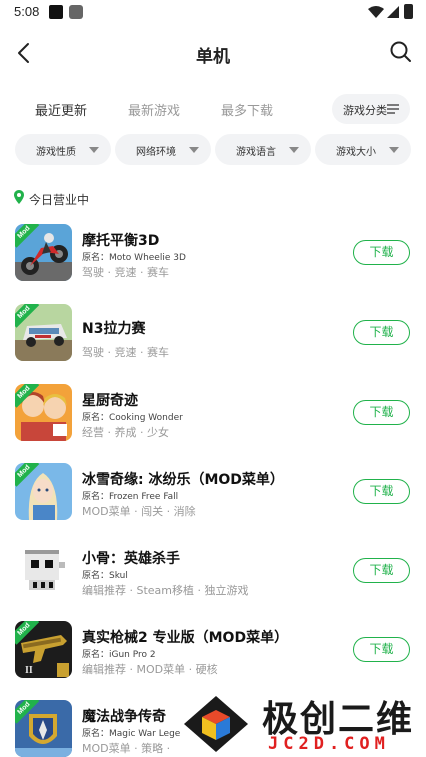 Image resolution: width=426 pixels, height=757 pixels. Describe the element at coordinates (213, 150) in the screenshot. I see `filter-bar: 游戏性质 网络环境 游戏语言 游戏大小` at that location.